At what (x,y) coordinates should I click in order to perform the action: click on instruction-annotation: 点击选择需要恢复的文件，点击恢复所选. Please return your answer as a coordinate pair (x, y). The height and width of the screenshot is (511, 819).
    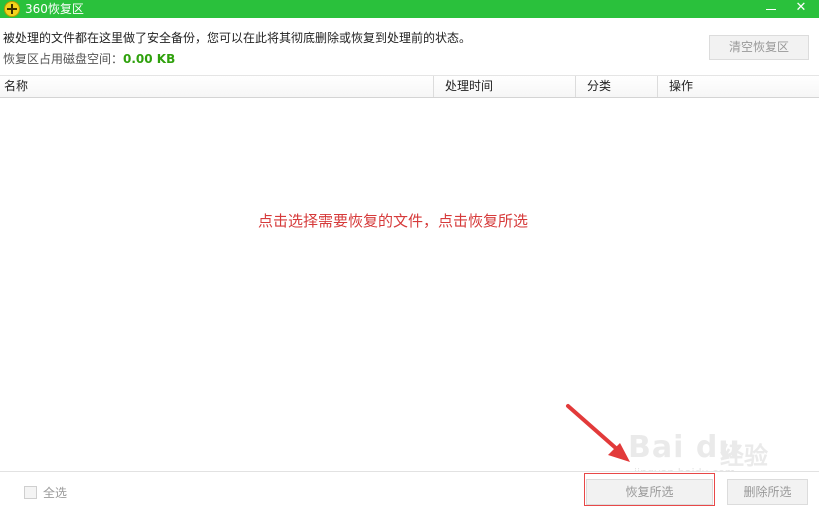
    Looking at the image, I should click on (393, 221).